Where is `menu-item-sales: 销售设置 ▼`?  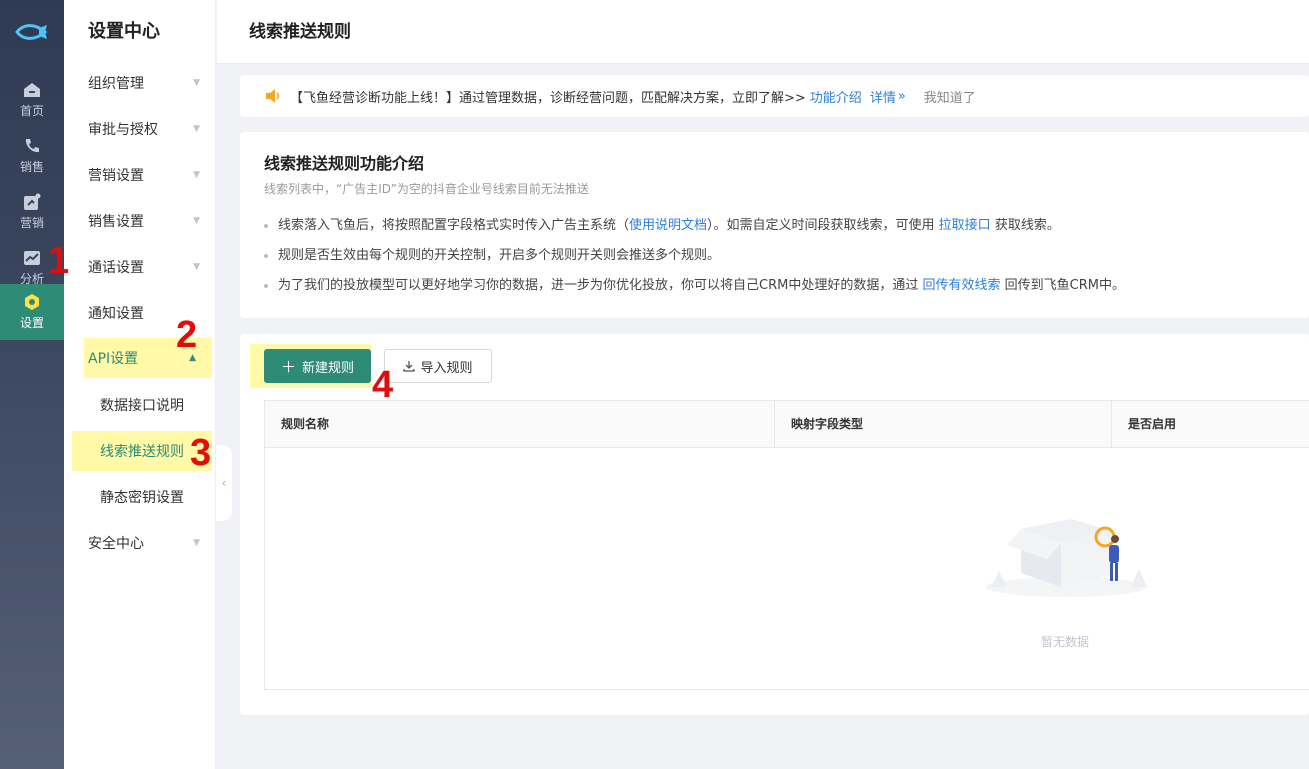
menu-item-sales: 销售设置 ▼ is located at coordinates (140, 221).